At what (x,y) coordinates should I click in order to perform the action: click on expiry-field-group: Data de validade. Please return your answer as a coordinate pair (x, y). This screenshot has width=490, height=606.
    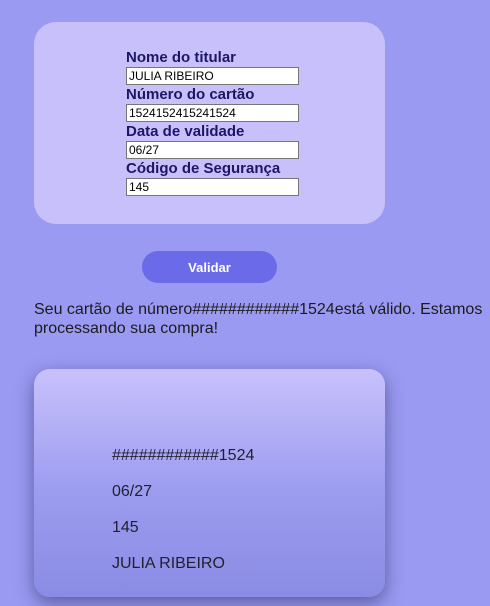
    Looking at the image, I should click on (226, 141).